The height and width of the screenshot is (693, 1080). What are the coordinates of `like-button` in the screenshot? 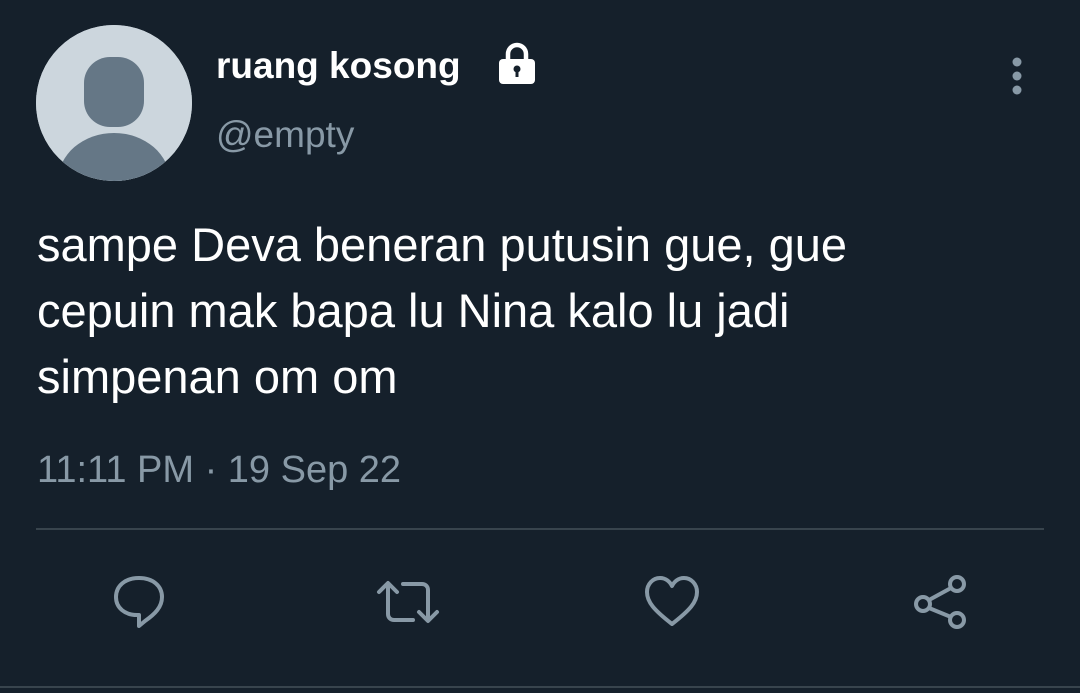 It's located at (672, 602).